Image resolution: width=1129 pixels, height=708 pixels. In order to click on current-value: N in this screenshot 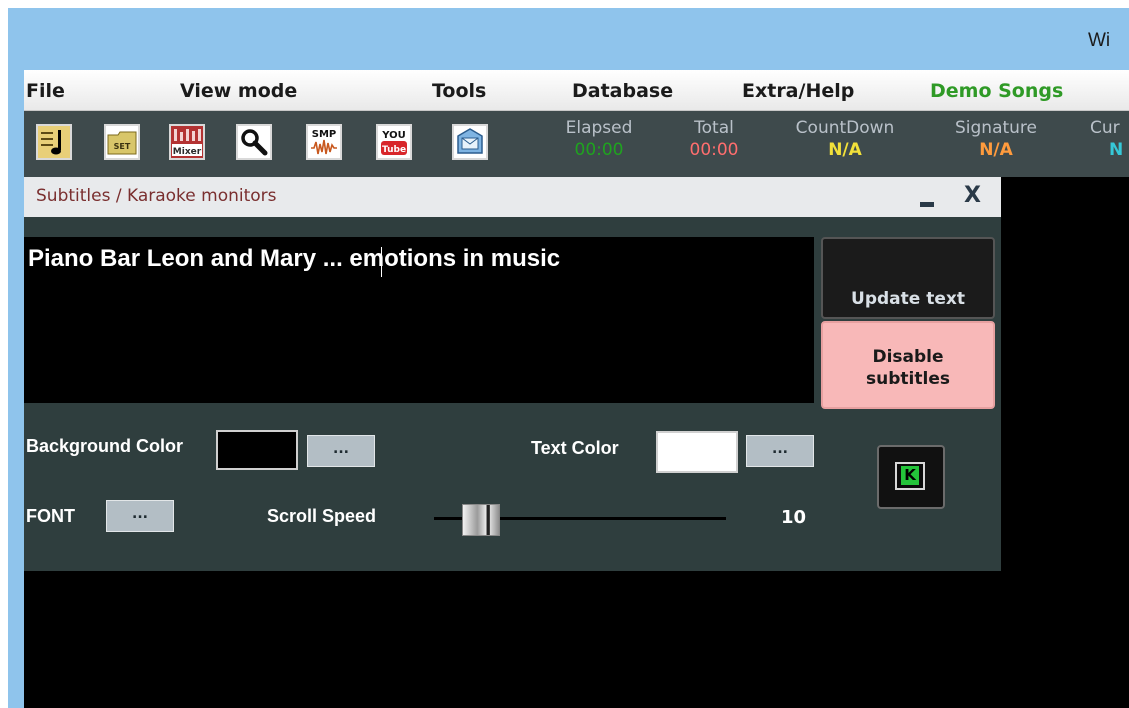, I will do `click(1116, 150)`.